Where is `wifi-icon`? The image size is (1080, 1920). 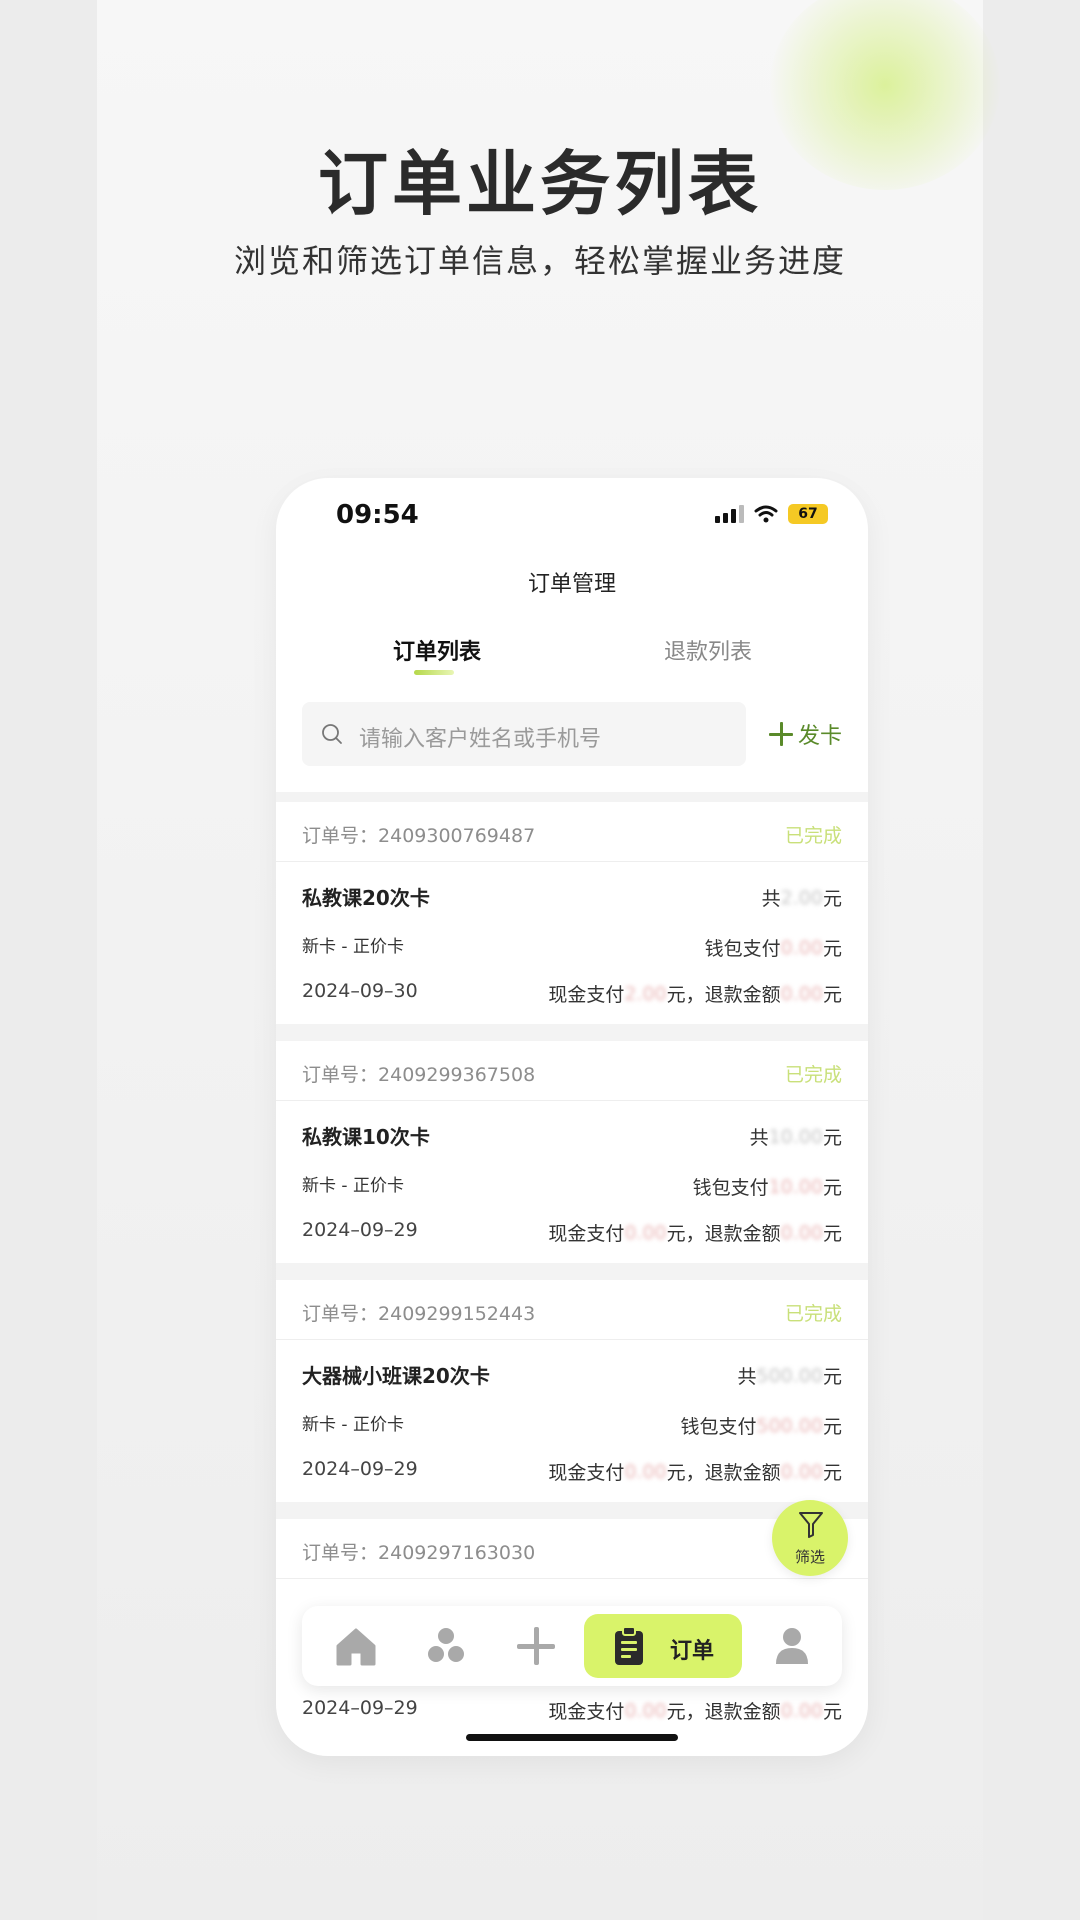 wifi-icon is located at coordinates (766, 514).